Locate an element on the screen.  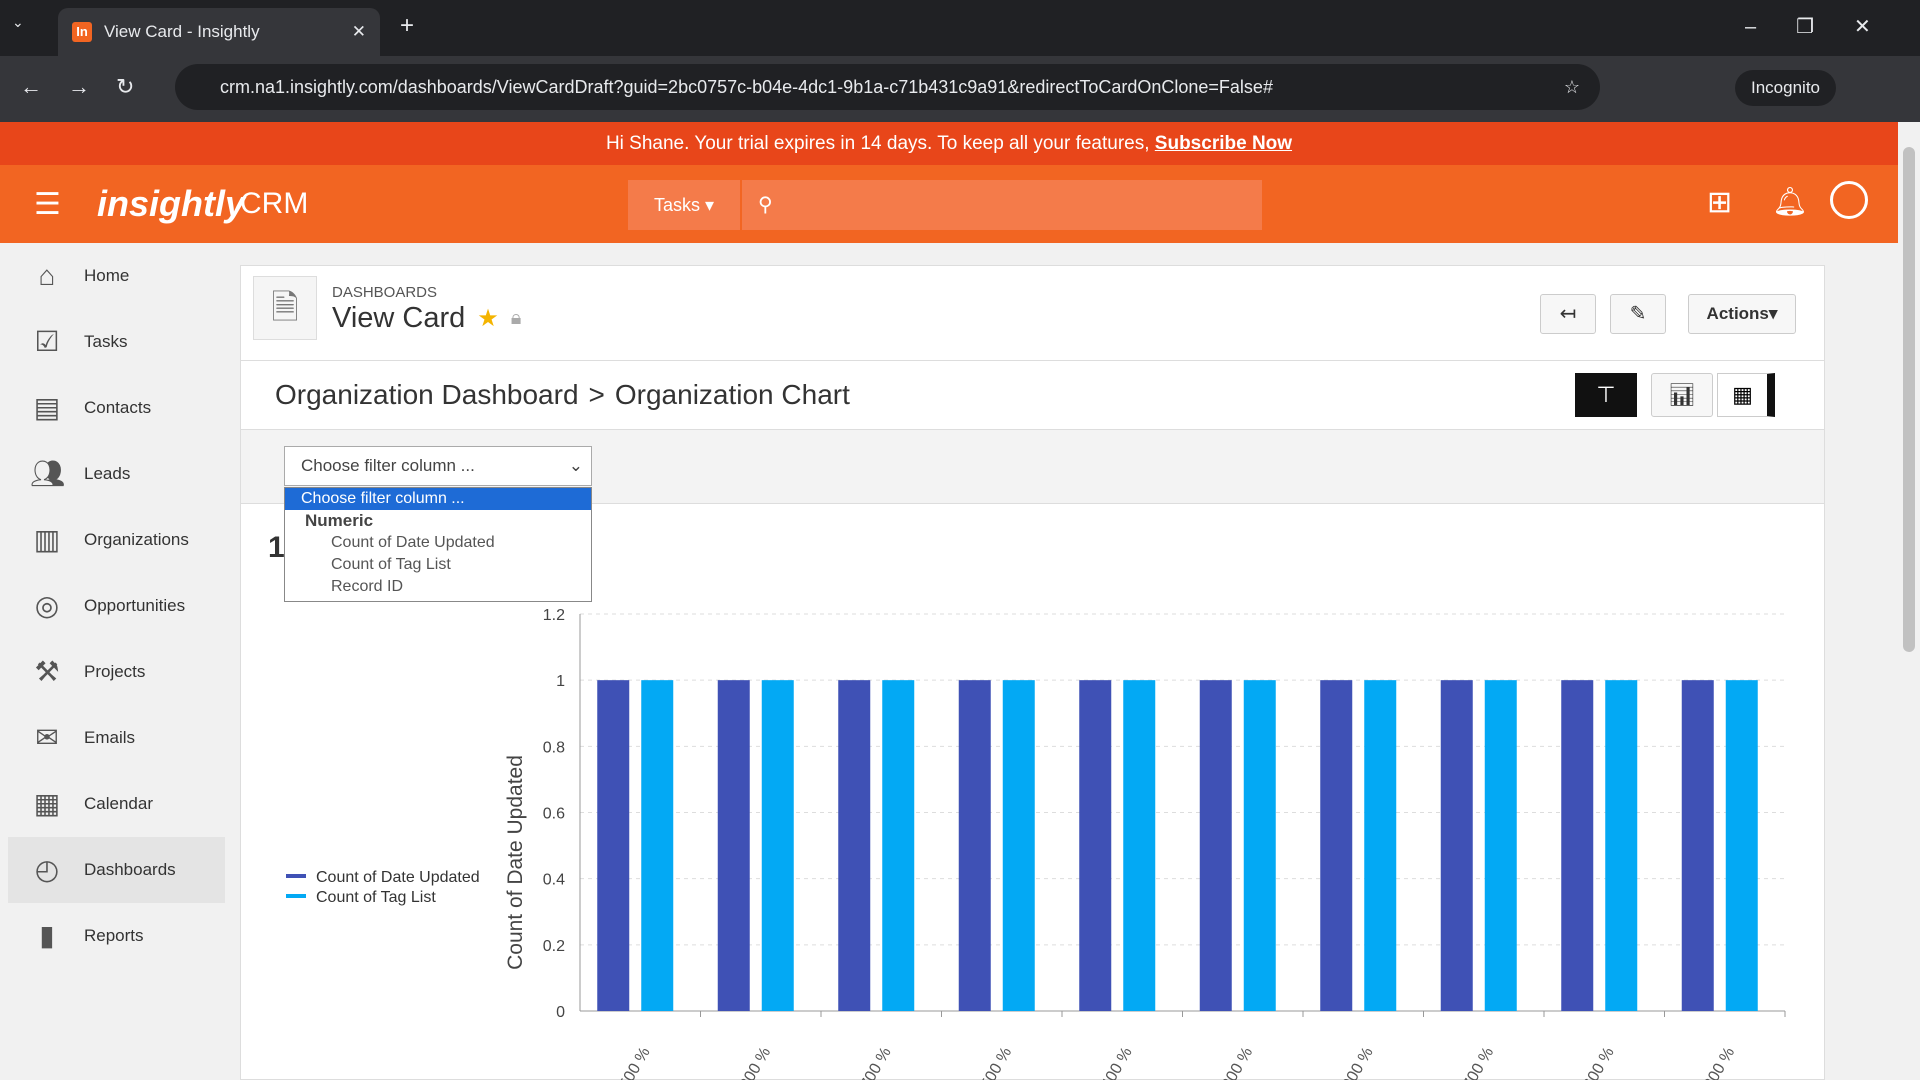
y-tick-label: 0.2 is located at coordinates (554, 946).